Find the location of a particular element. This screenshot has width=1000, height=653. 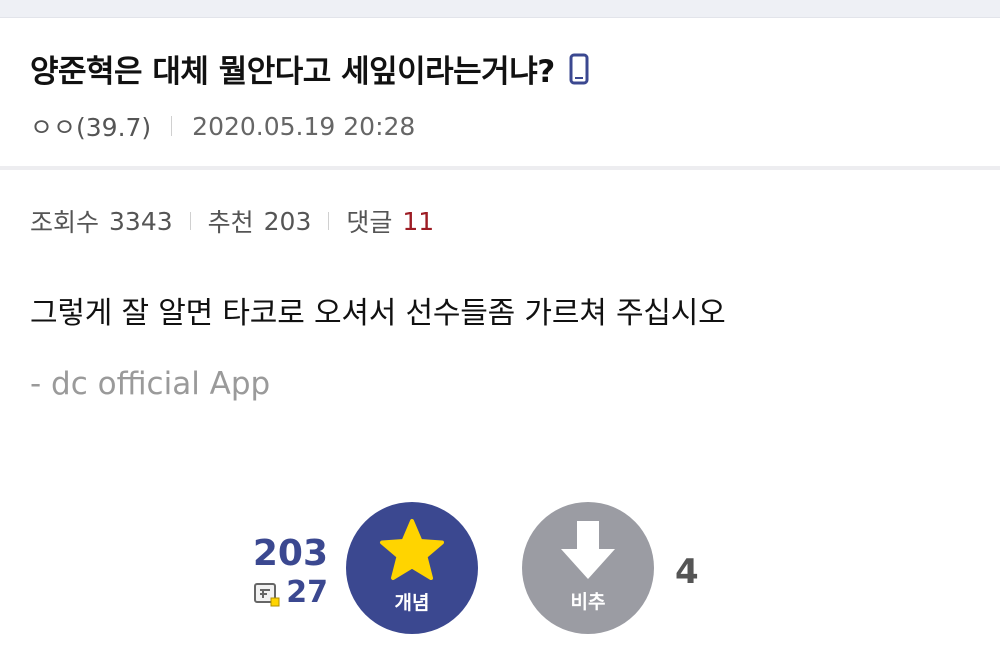

top-bar is located at coordinates (500, 9).